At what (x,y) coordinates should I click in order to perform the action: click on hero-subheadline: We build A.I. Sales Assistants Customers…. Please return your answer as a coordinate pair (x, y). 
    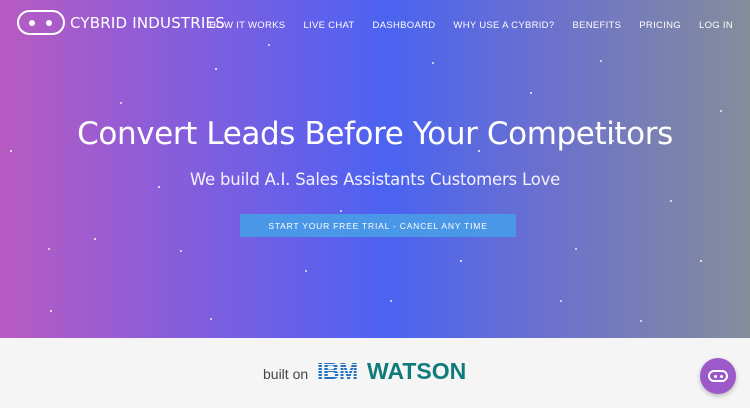
    Looking at the image, I should click on (375, 179).